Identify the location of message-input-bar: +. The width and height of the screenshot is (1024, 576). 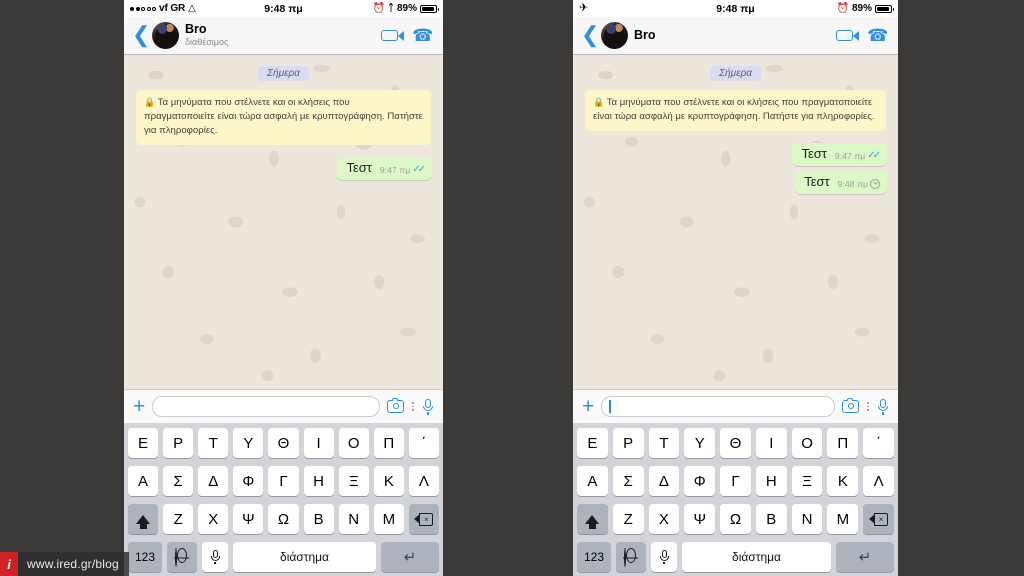
(283, 406).